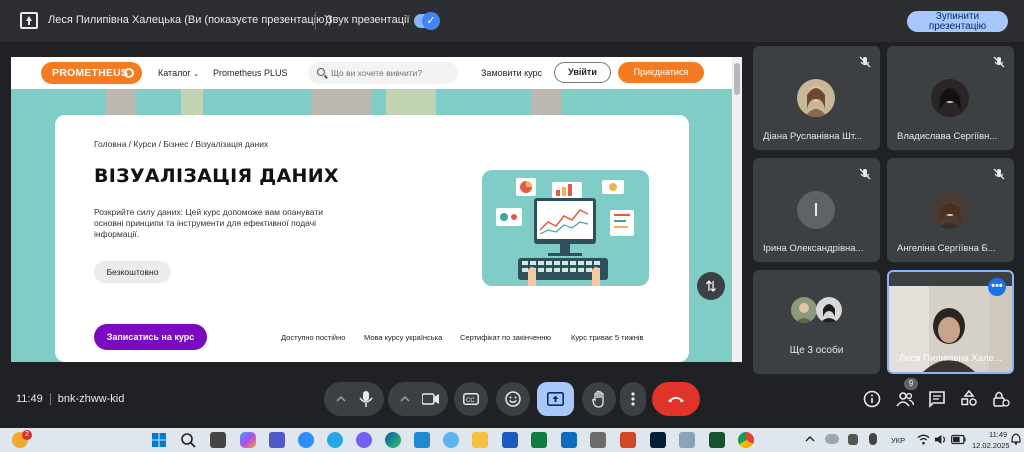  I want to click on swap-arrows-icon: ⇅, so click(711, 286).